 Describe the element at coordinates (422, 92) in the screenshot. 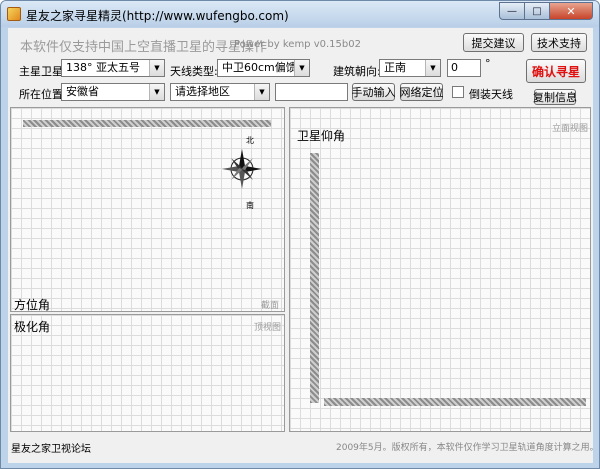

I see `network-locate-button: 网络定位` at that location.